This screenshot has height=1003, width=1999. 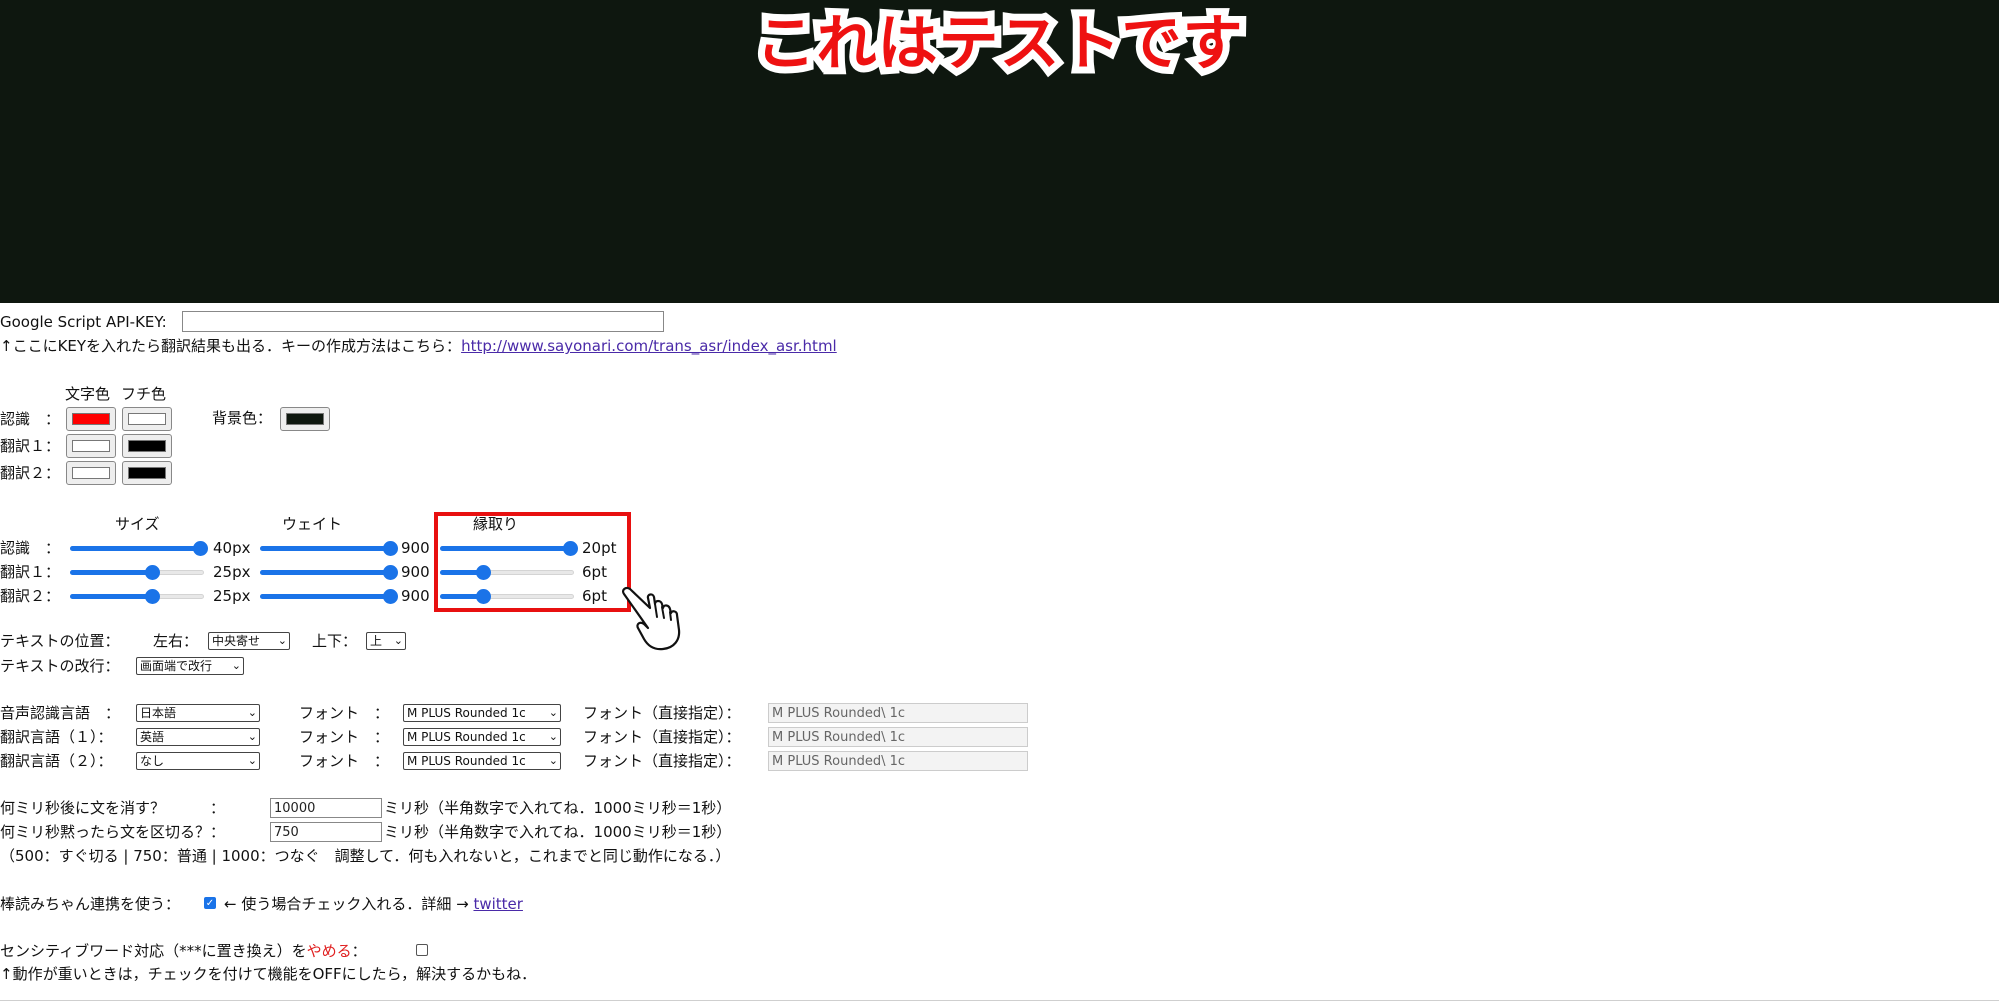 What do you see at coordinates (558, 808) in the screenshot?
I see `erase-delay-unit: ミリ秒（半角数字で入れてね．1000ミリ秒＝1秒）` at bounding box center [558, 808].